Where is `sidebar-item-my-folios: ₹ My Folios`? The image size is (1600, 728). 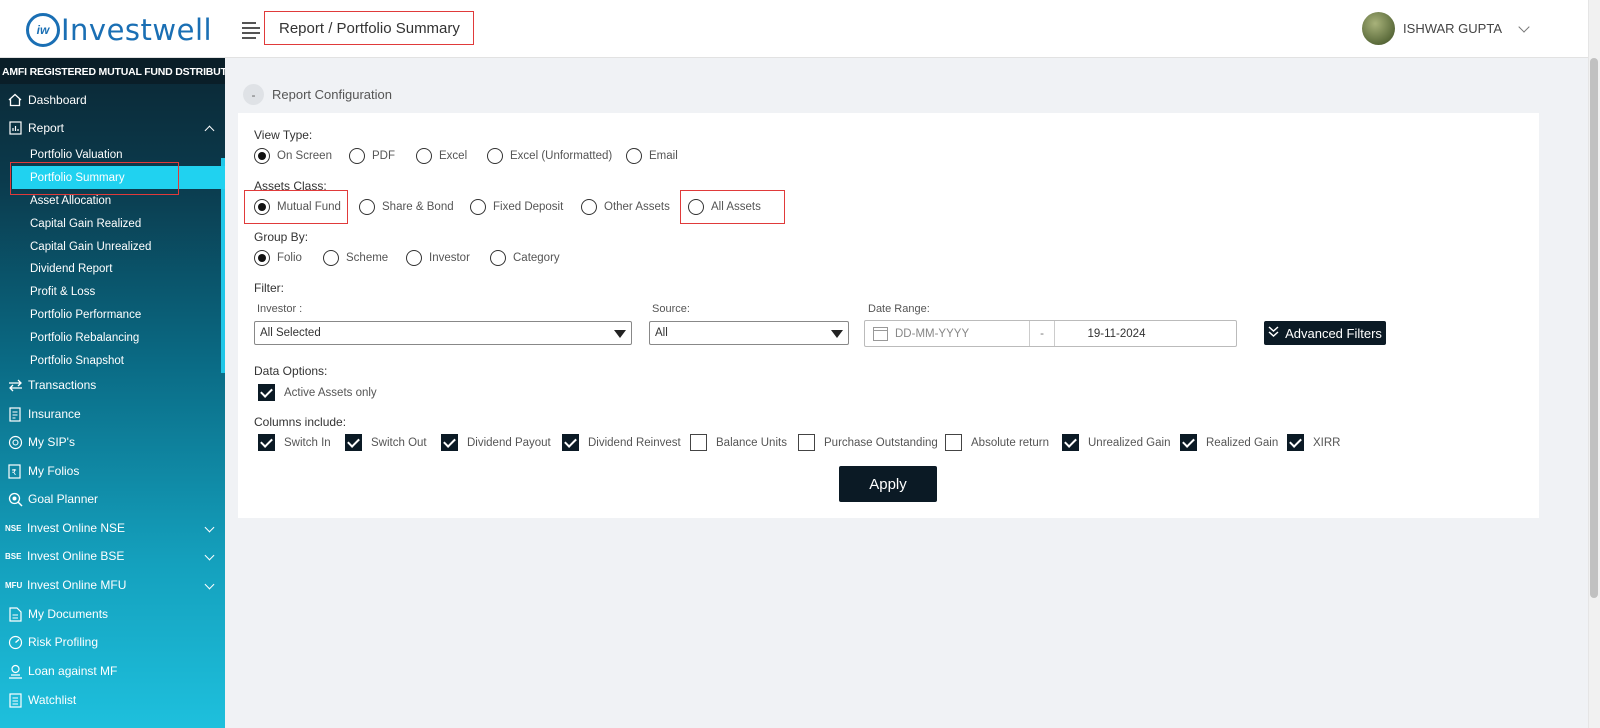 sidebar-item-my-folios: ₹ My Folios is located at coordinates (112, 471).